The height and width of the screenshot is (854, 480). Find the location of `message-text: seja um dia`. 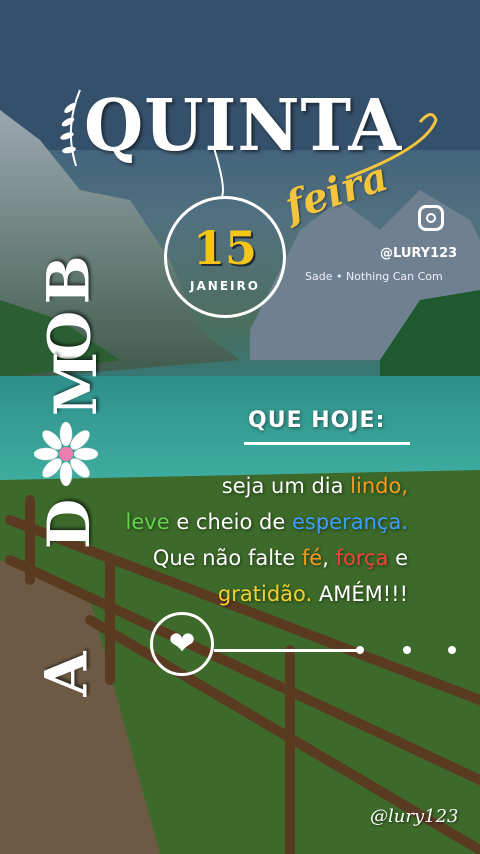

message-text: seja um dia is located at coordinates (286, 486).